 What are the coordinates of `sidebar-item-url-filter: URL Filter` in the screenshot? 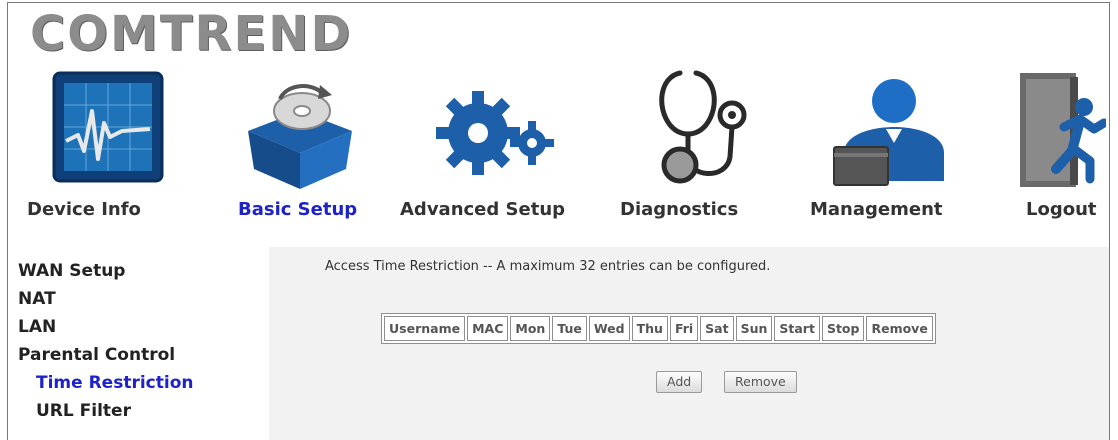 It's located at (83, 411).